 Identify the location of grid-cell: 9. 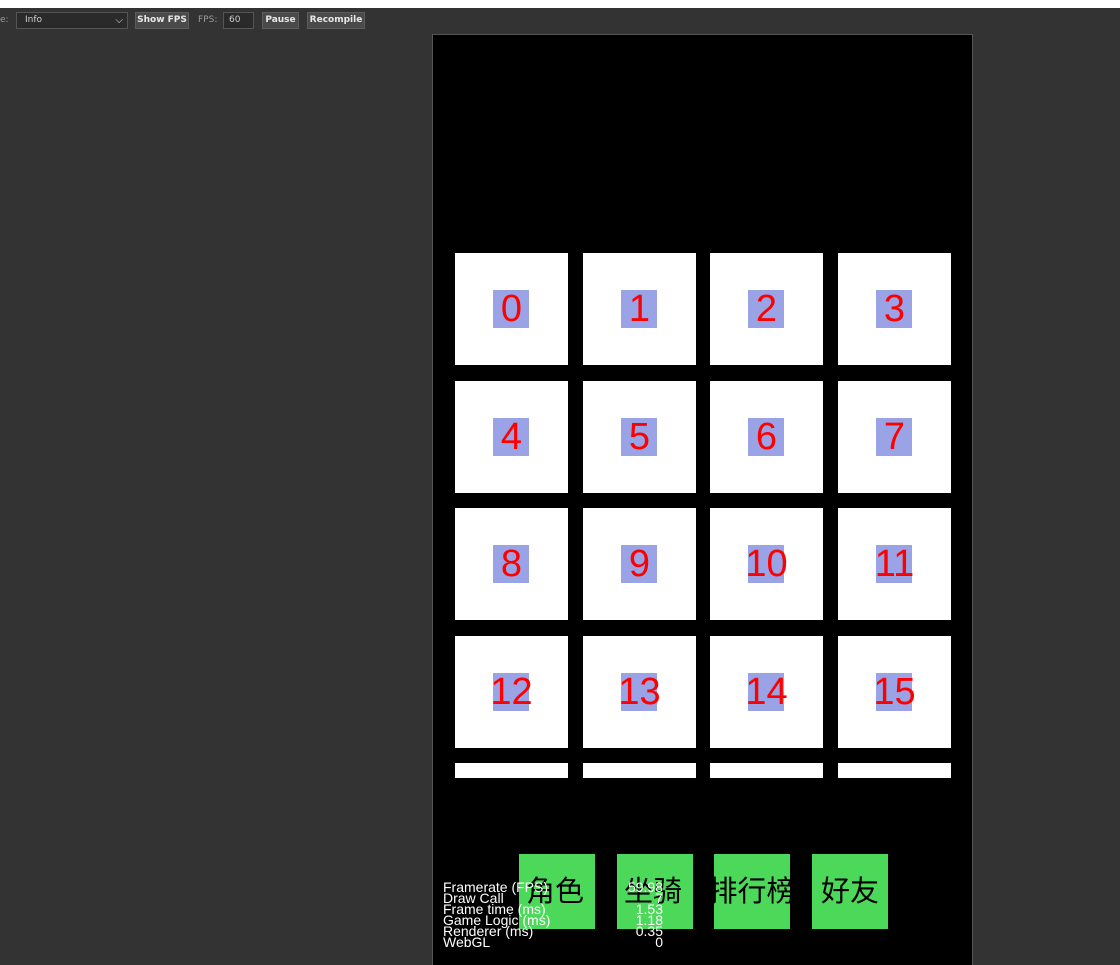
(639, 564).